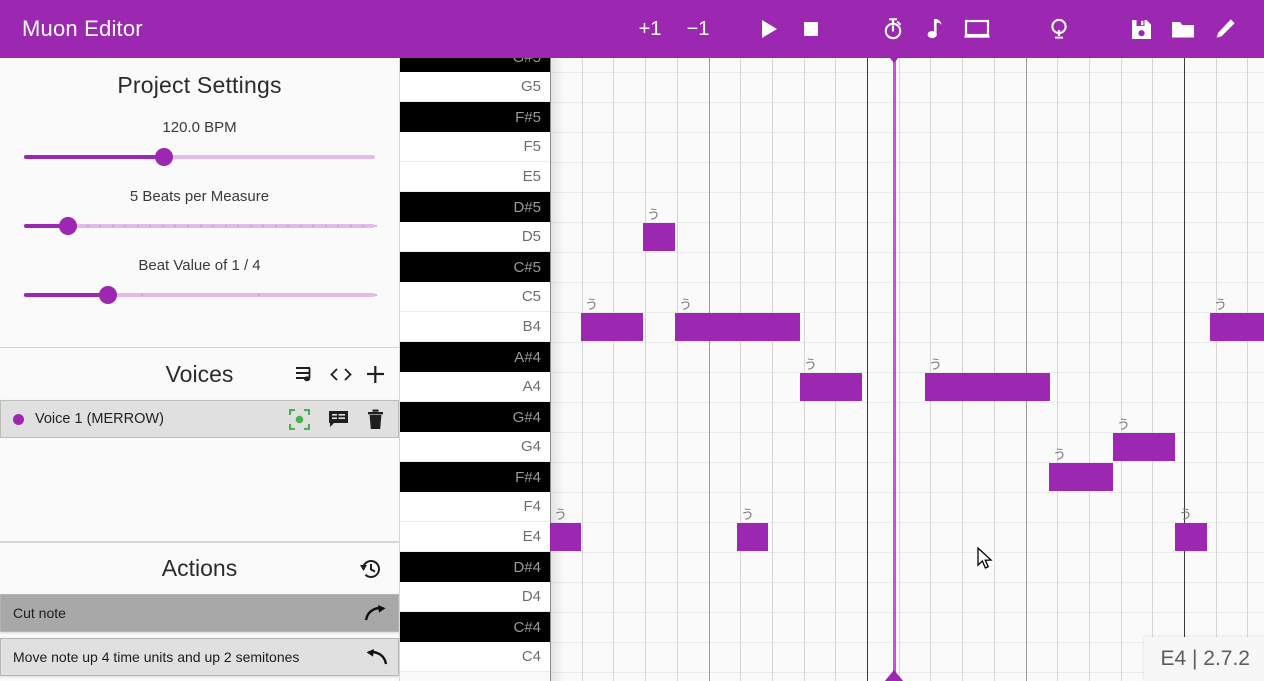 This screenshot has height=681, width=1264. Describe the element at coordinates (475, 387) in the screenshot. I see `piano-key-A4: A4` at that location.